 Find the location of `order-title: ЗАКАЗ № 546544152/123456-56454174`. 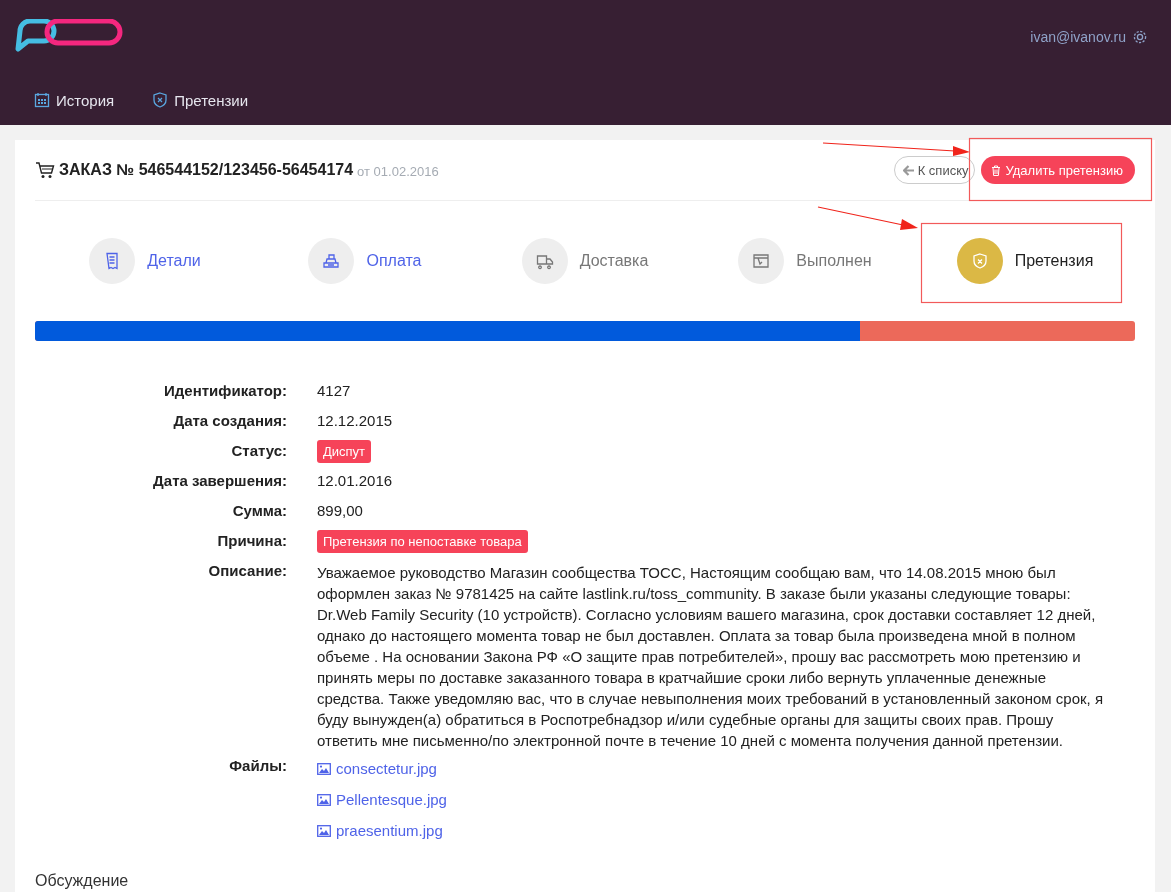

order-title: ЗАКАЗ № 546544152/123456-56454174 is located at coordinates (206, 170).